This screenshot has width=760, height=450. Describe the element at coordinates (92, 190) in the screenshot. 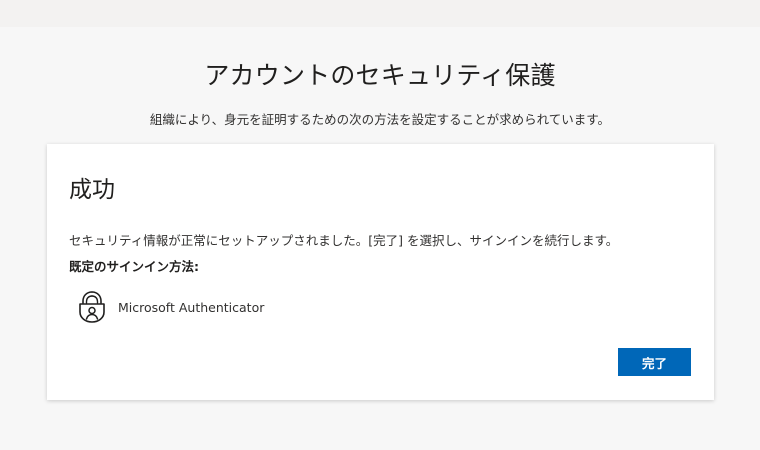

I see `card-title: 成功` at that location.